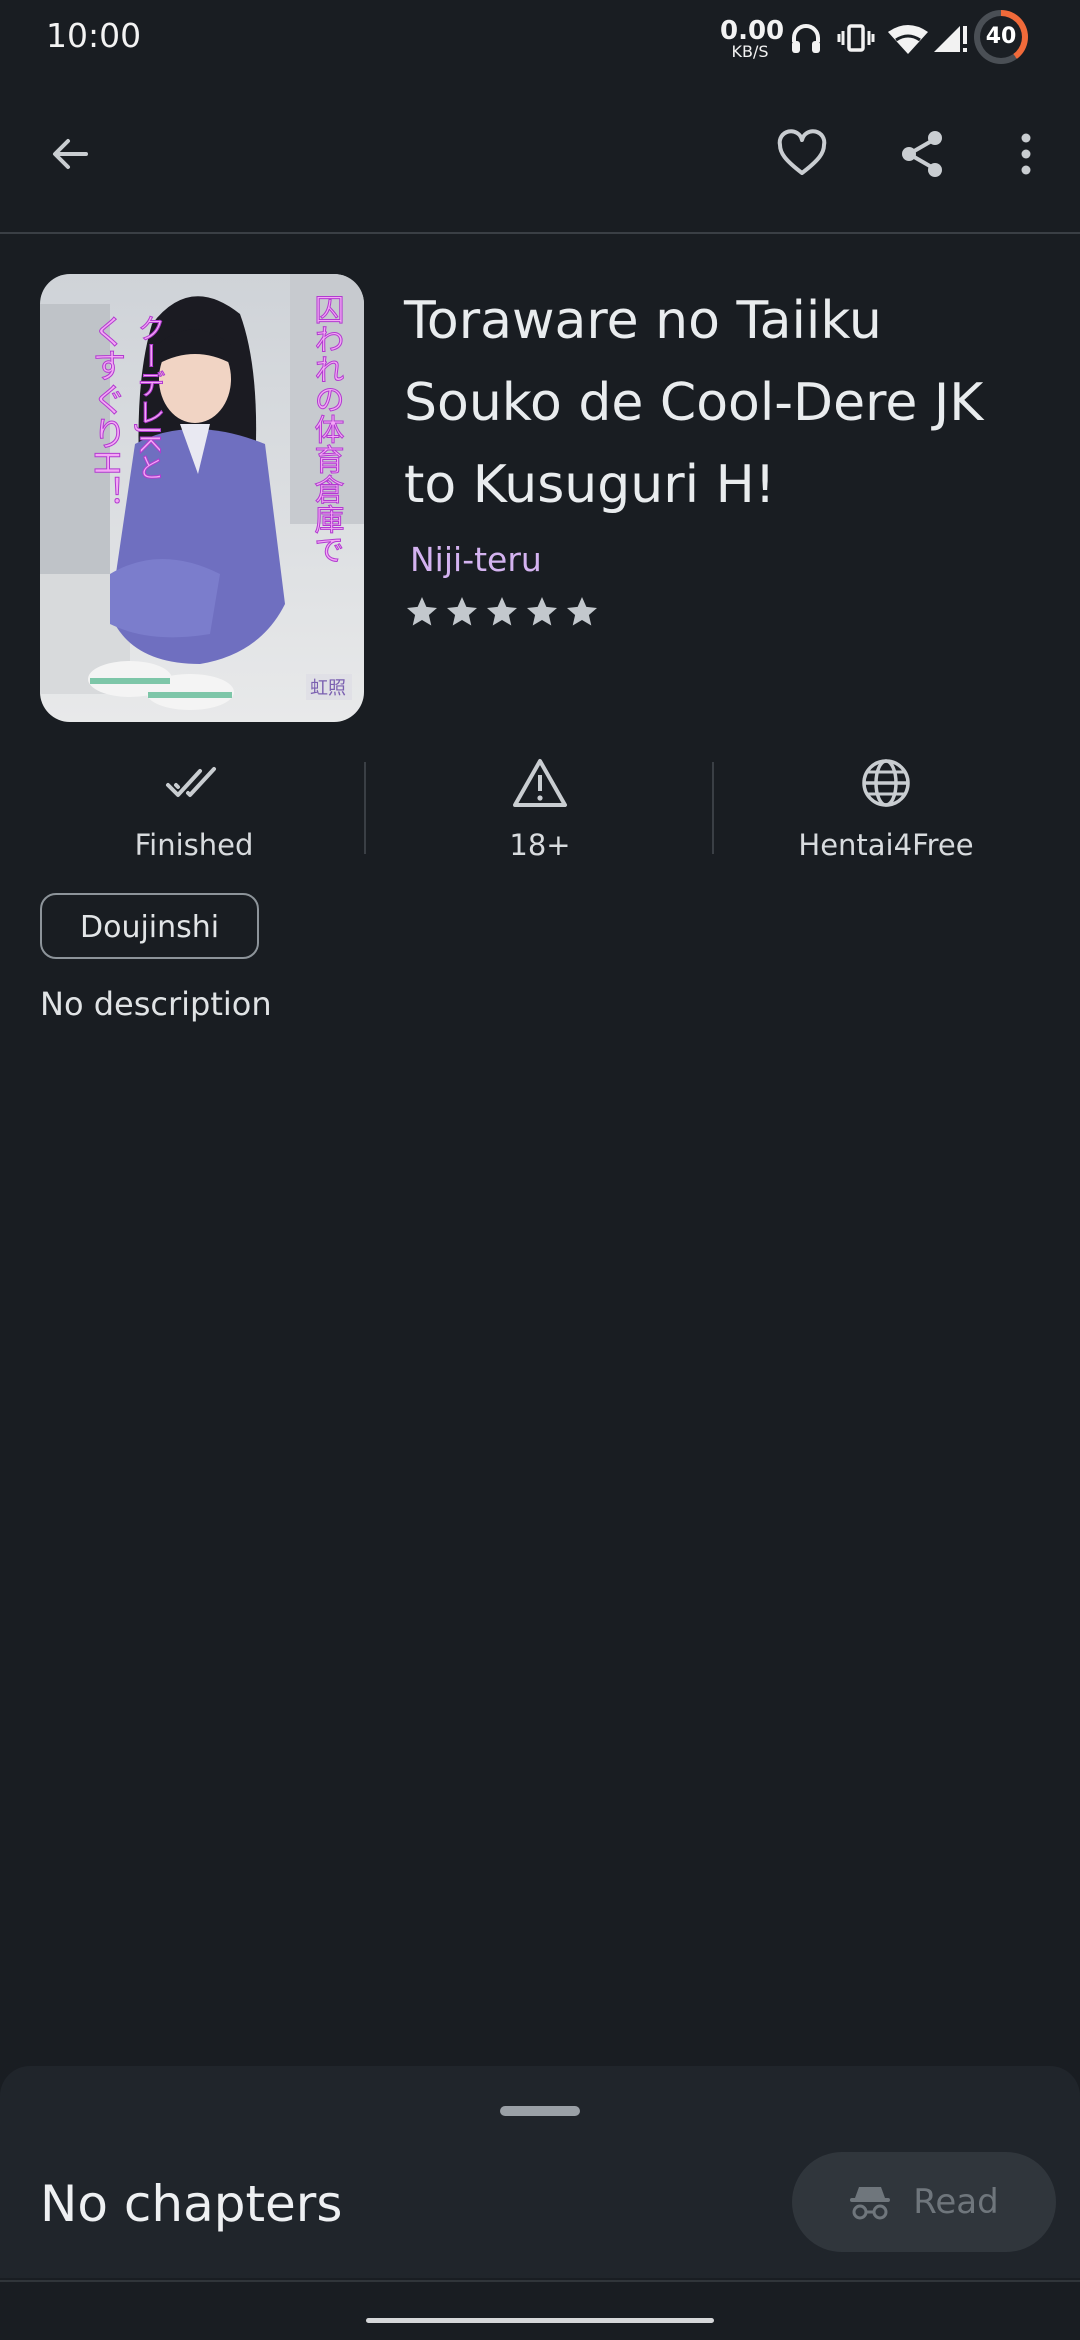  What do you see at coordinates (540, 2320) in the screenshot?
I see `gesture-navigation-bar` at bounding box center [540, 2320].